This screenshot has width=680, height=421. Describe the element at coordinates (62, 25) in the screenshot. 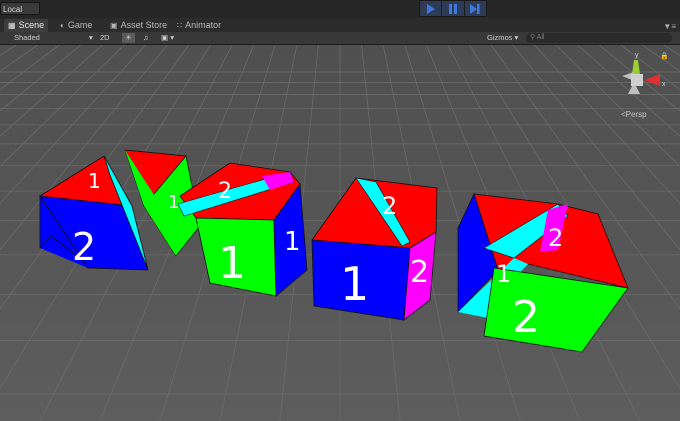

I see `game-icon: ◐` at that location.